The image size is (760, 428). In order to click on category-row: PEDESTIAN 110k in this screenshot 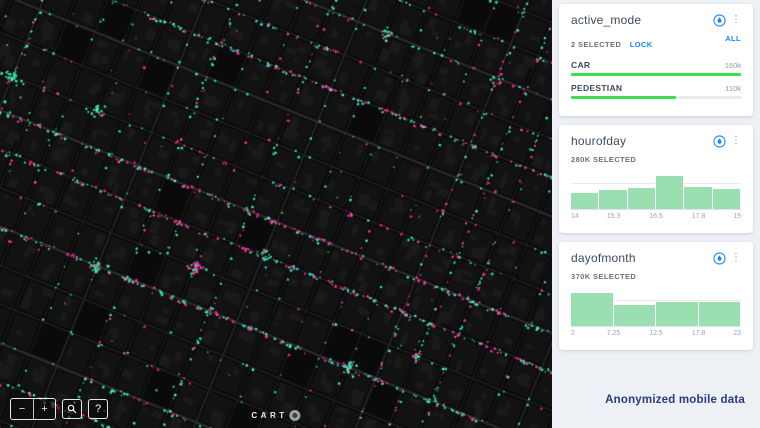, I will do `click(656, 91)`.